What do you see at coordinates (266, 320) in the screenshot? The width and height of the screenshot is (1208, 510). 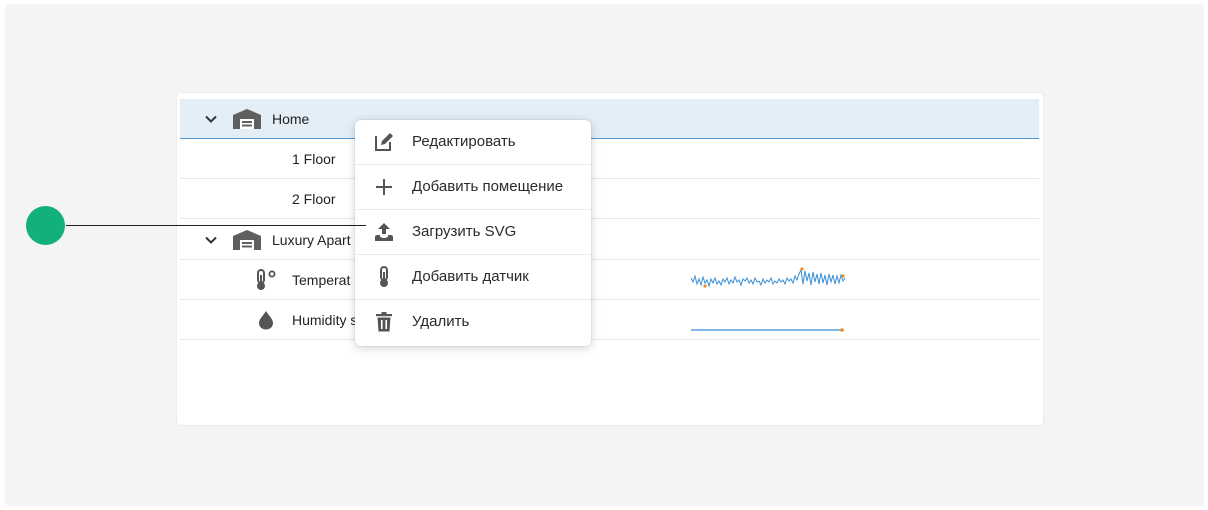 I see `water-drop-icon` at bounding box center [266, 320].